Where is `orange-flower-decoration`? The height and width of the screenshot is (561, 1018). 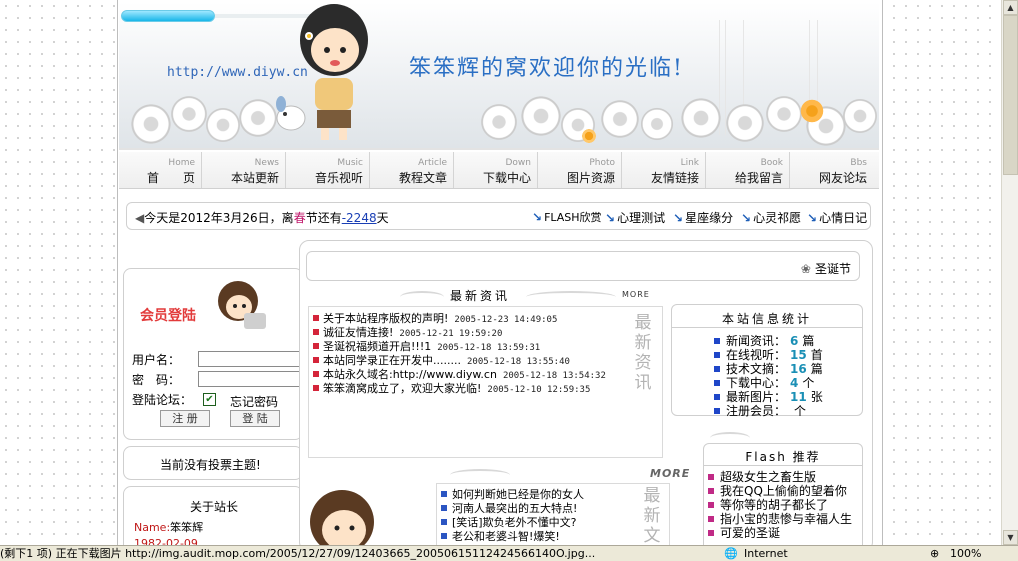 orange-flower-decoration is located at coordinates (812, 111).